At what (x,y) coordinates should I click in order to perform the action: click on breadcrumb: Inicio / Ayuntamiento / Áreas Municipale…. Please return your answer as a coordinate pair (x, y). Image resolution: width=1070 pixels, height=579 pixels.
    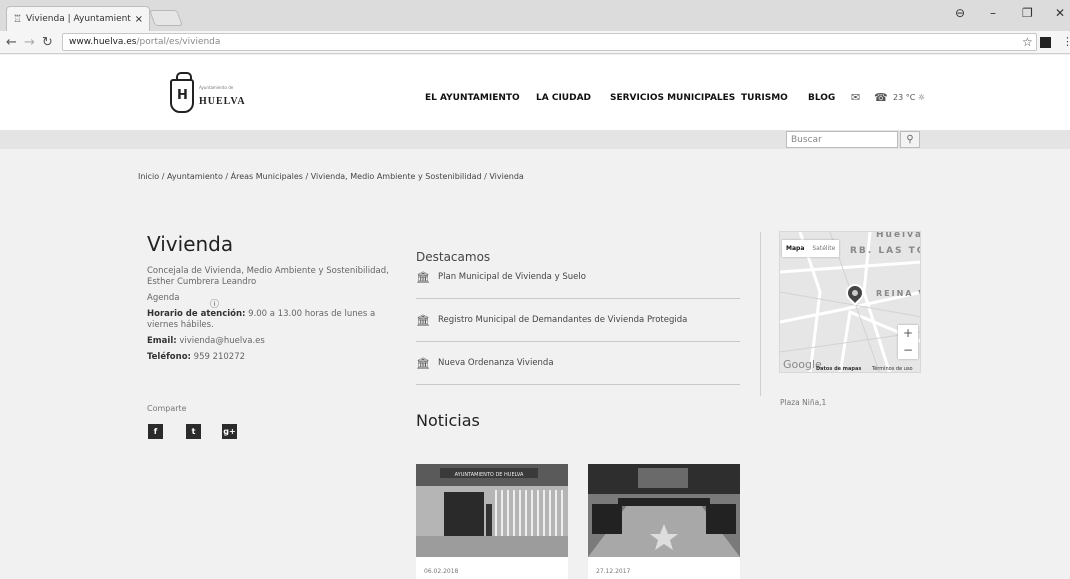
    Looking at the image, I should click on (331, 176).